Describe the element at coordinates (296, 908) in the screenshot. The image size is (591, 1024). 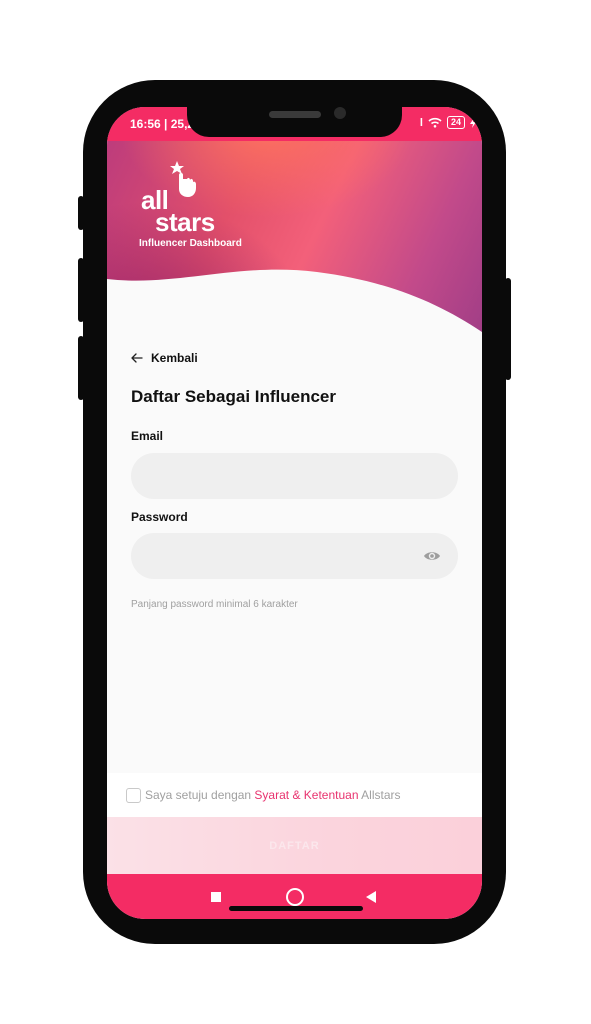
I see `home-indicator` at that location.